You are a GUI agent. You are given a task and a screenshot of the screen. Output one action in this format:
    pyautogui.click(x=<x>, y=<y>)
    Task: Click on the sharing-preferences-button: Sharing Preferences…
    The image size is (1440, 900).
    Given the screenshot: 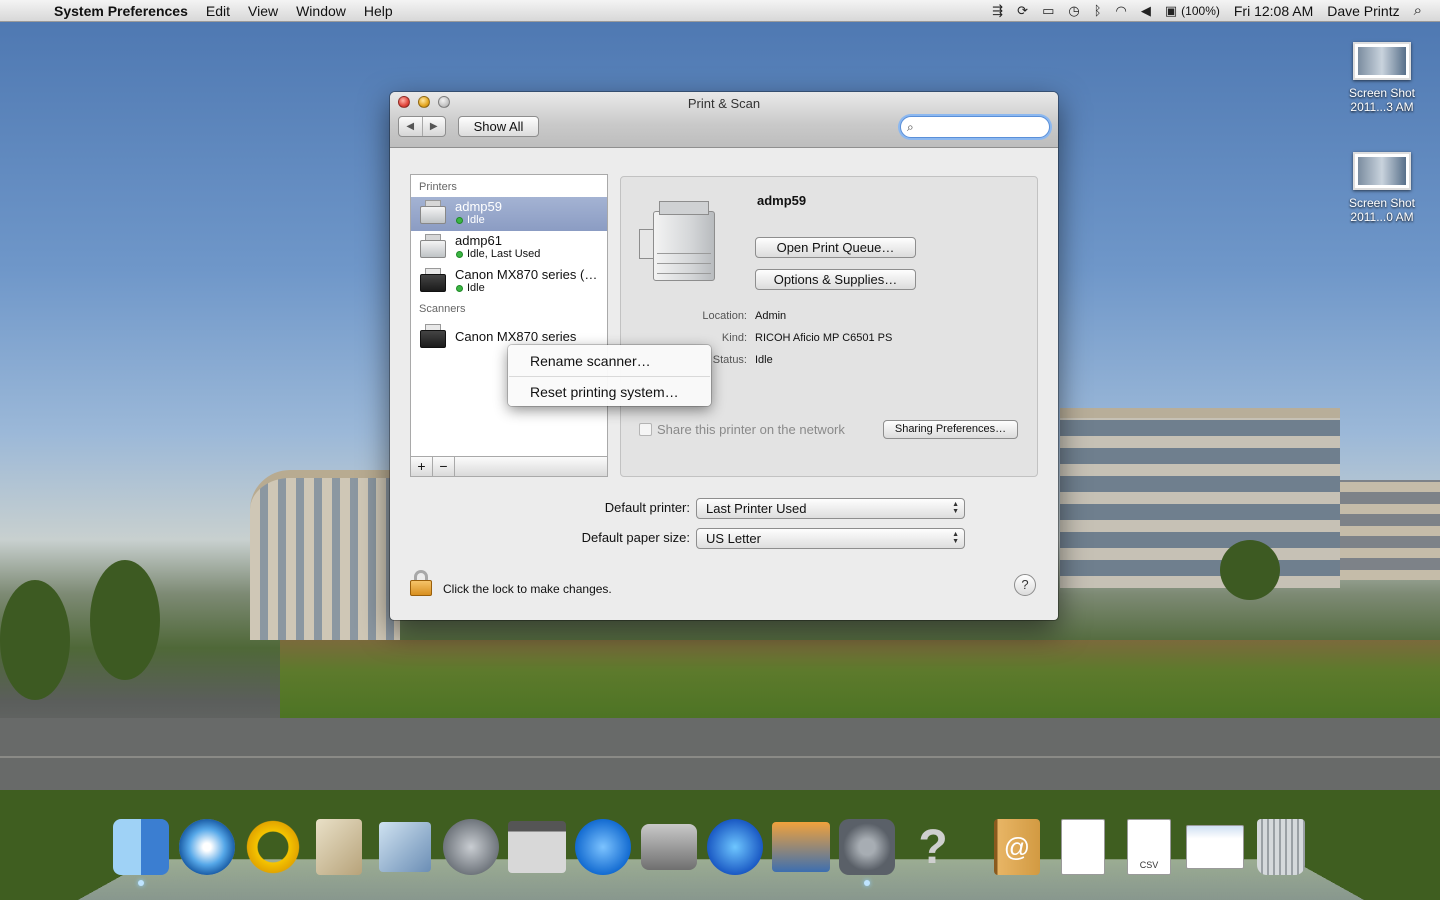 What is the action you would take?
    pyautogui.click(x=950, y=429)
    